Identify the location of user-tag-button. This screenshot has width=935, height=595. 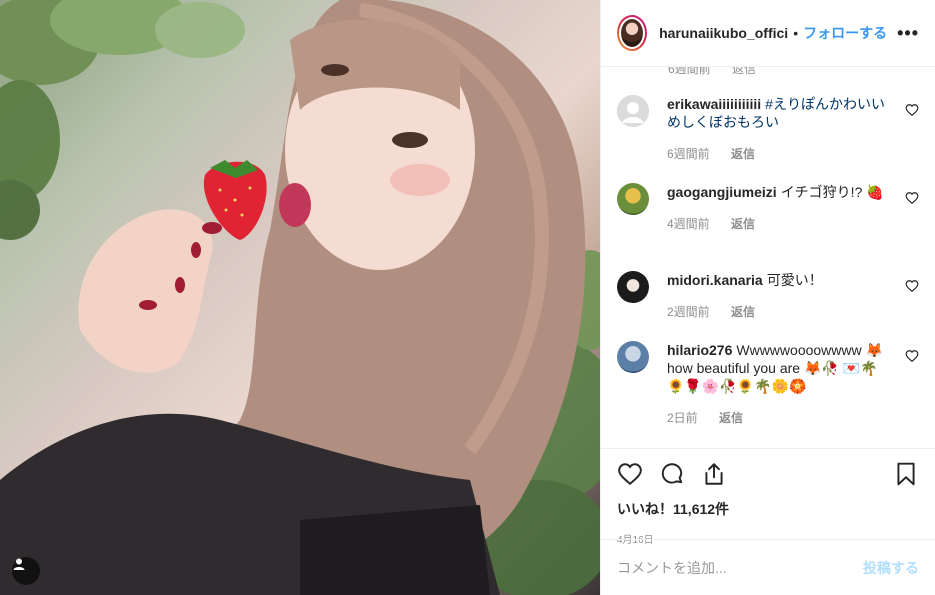
(26, 571).